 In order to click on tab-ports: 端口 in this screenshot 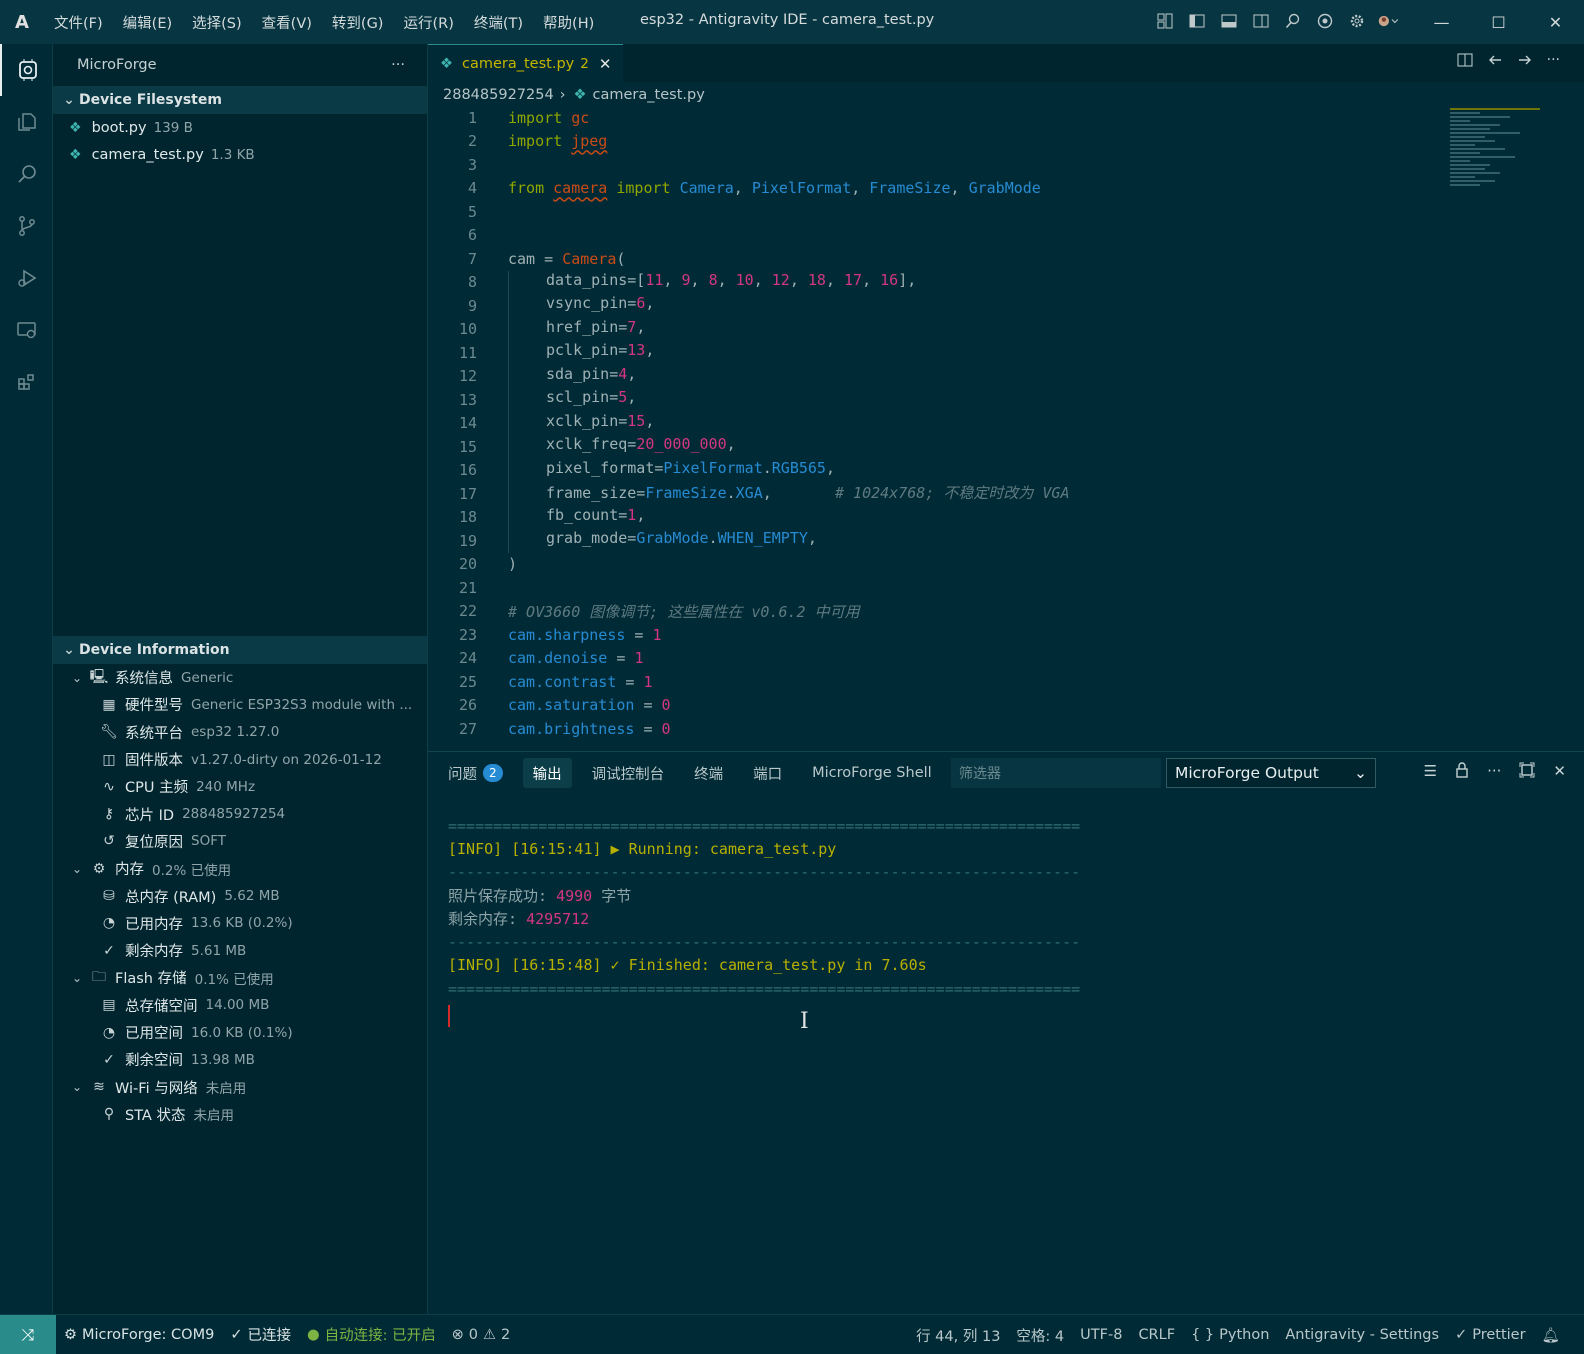, I will do `click(767, 773)`.